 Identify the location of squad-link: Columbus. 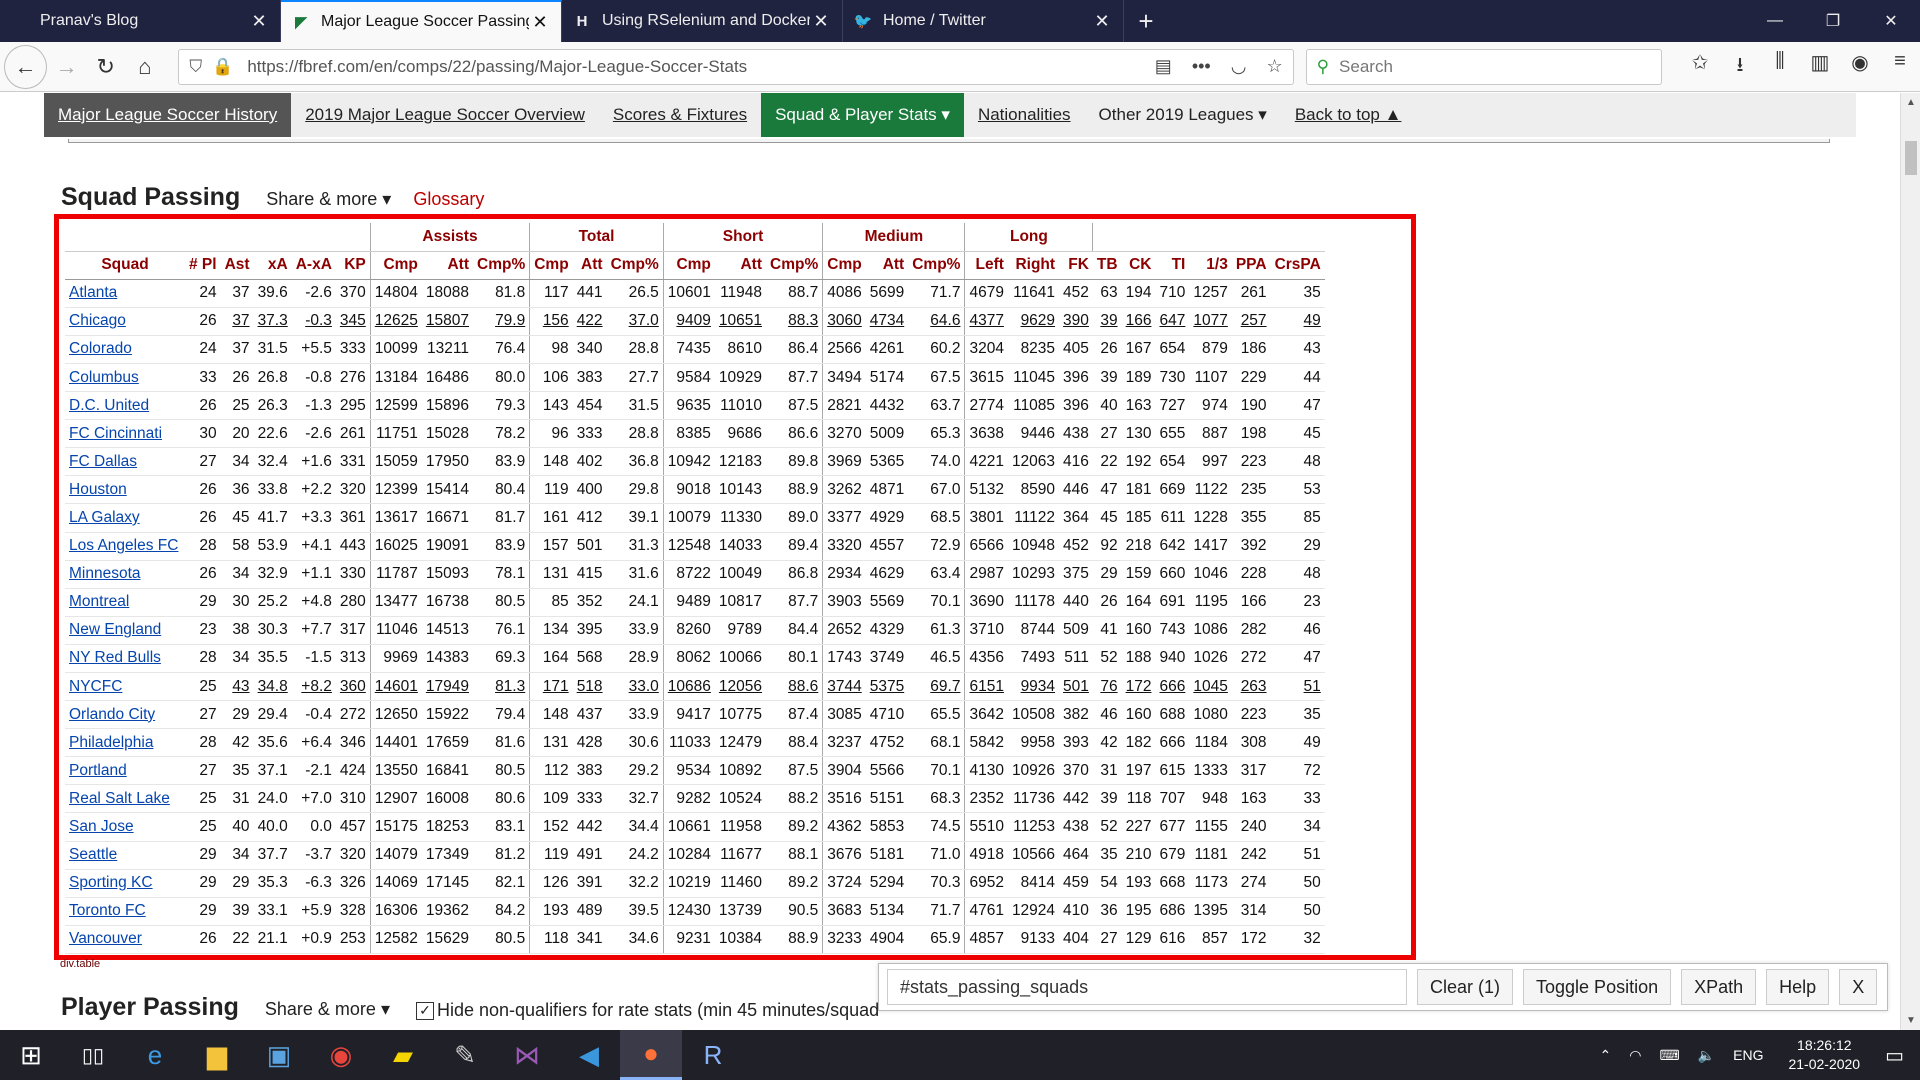
(125, 378).